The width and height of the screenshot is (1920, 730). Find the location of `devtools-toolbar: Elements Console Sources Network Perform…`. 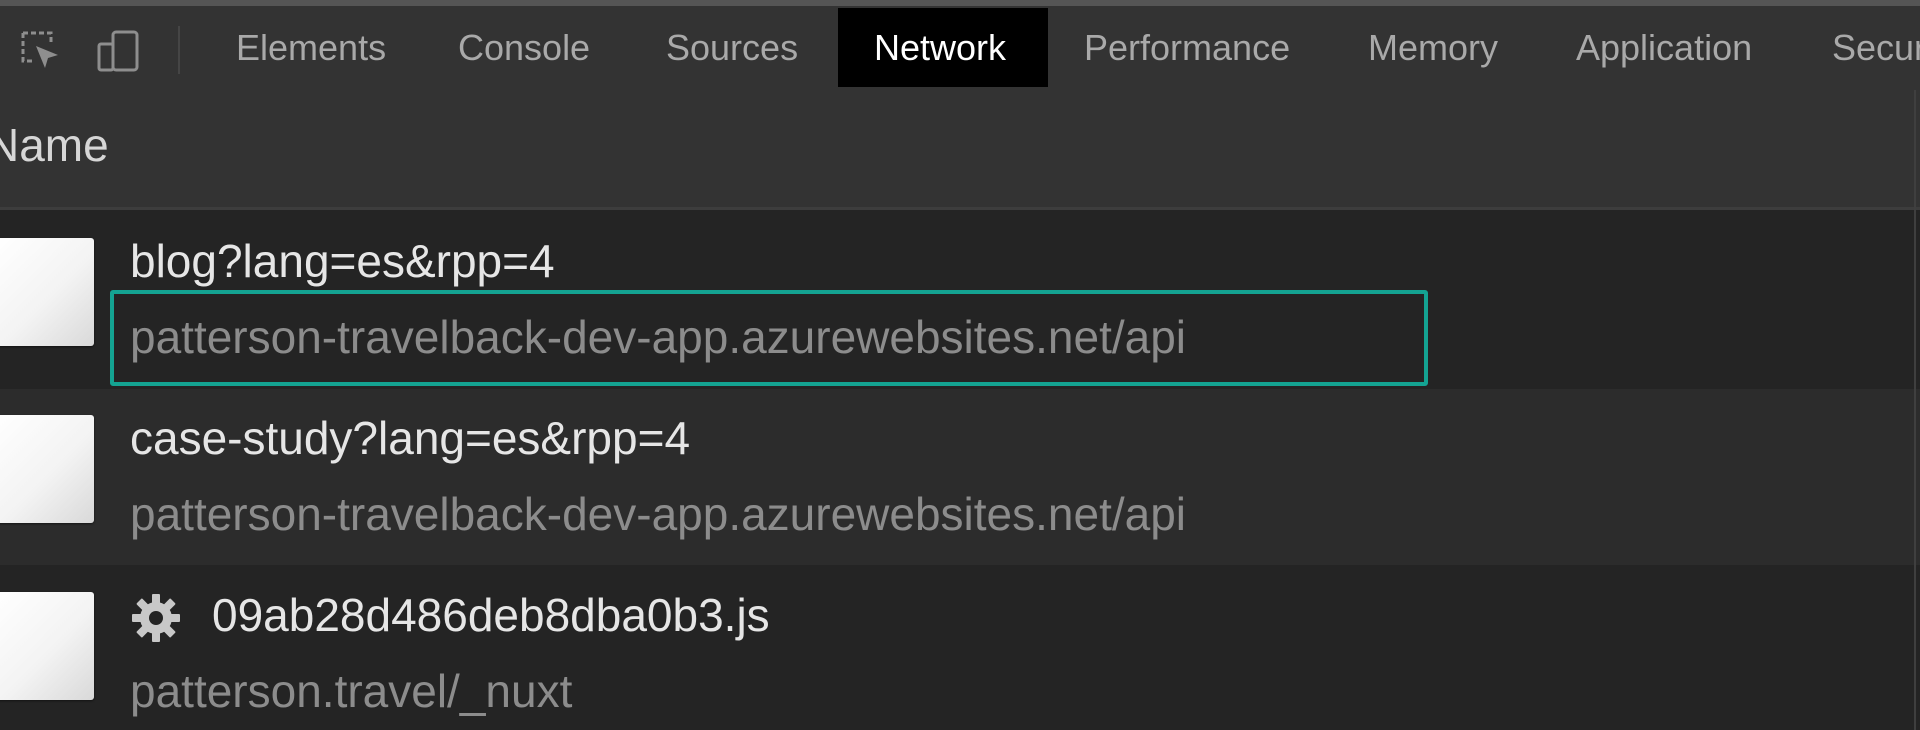

devtools-toolbar: Elements Console Sources Network Perform… is located at coordinates (960, 45).